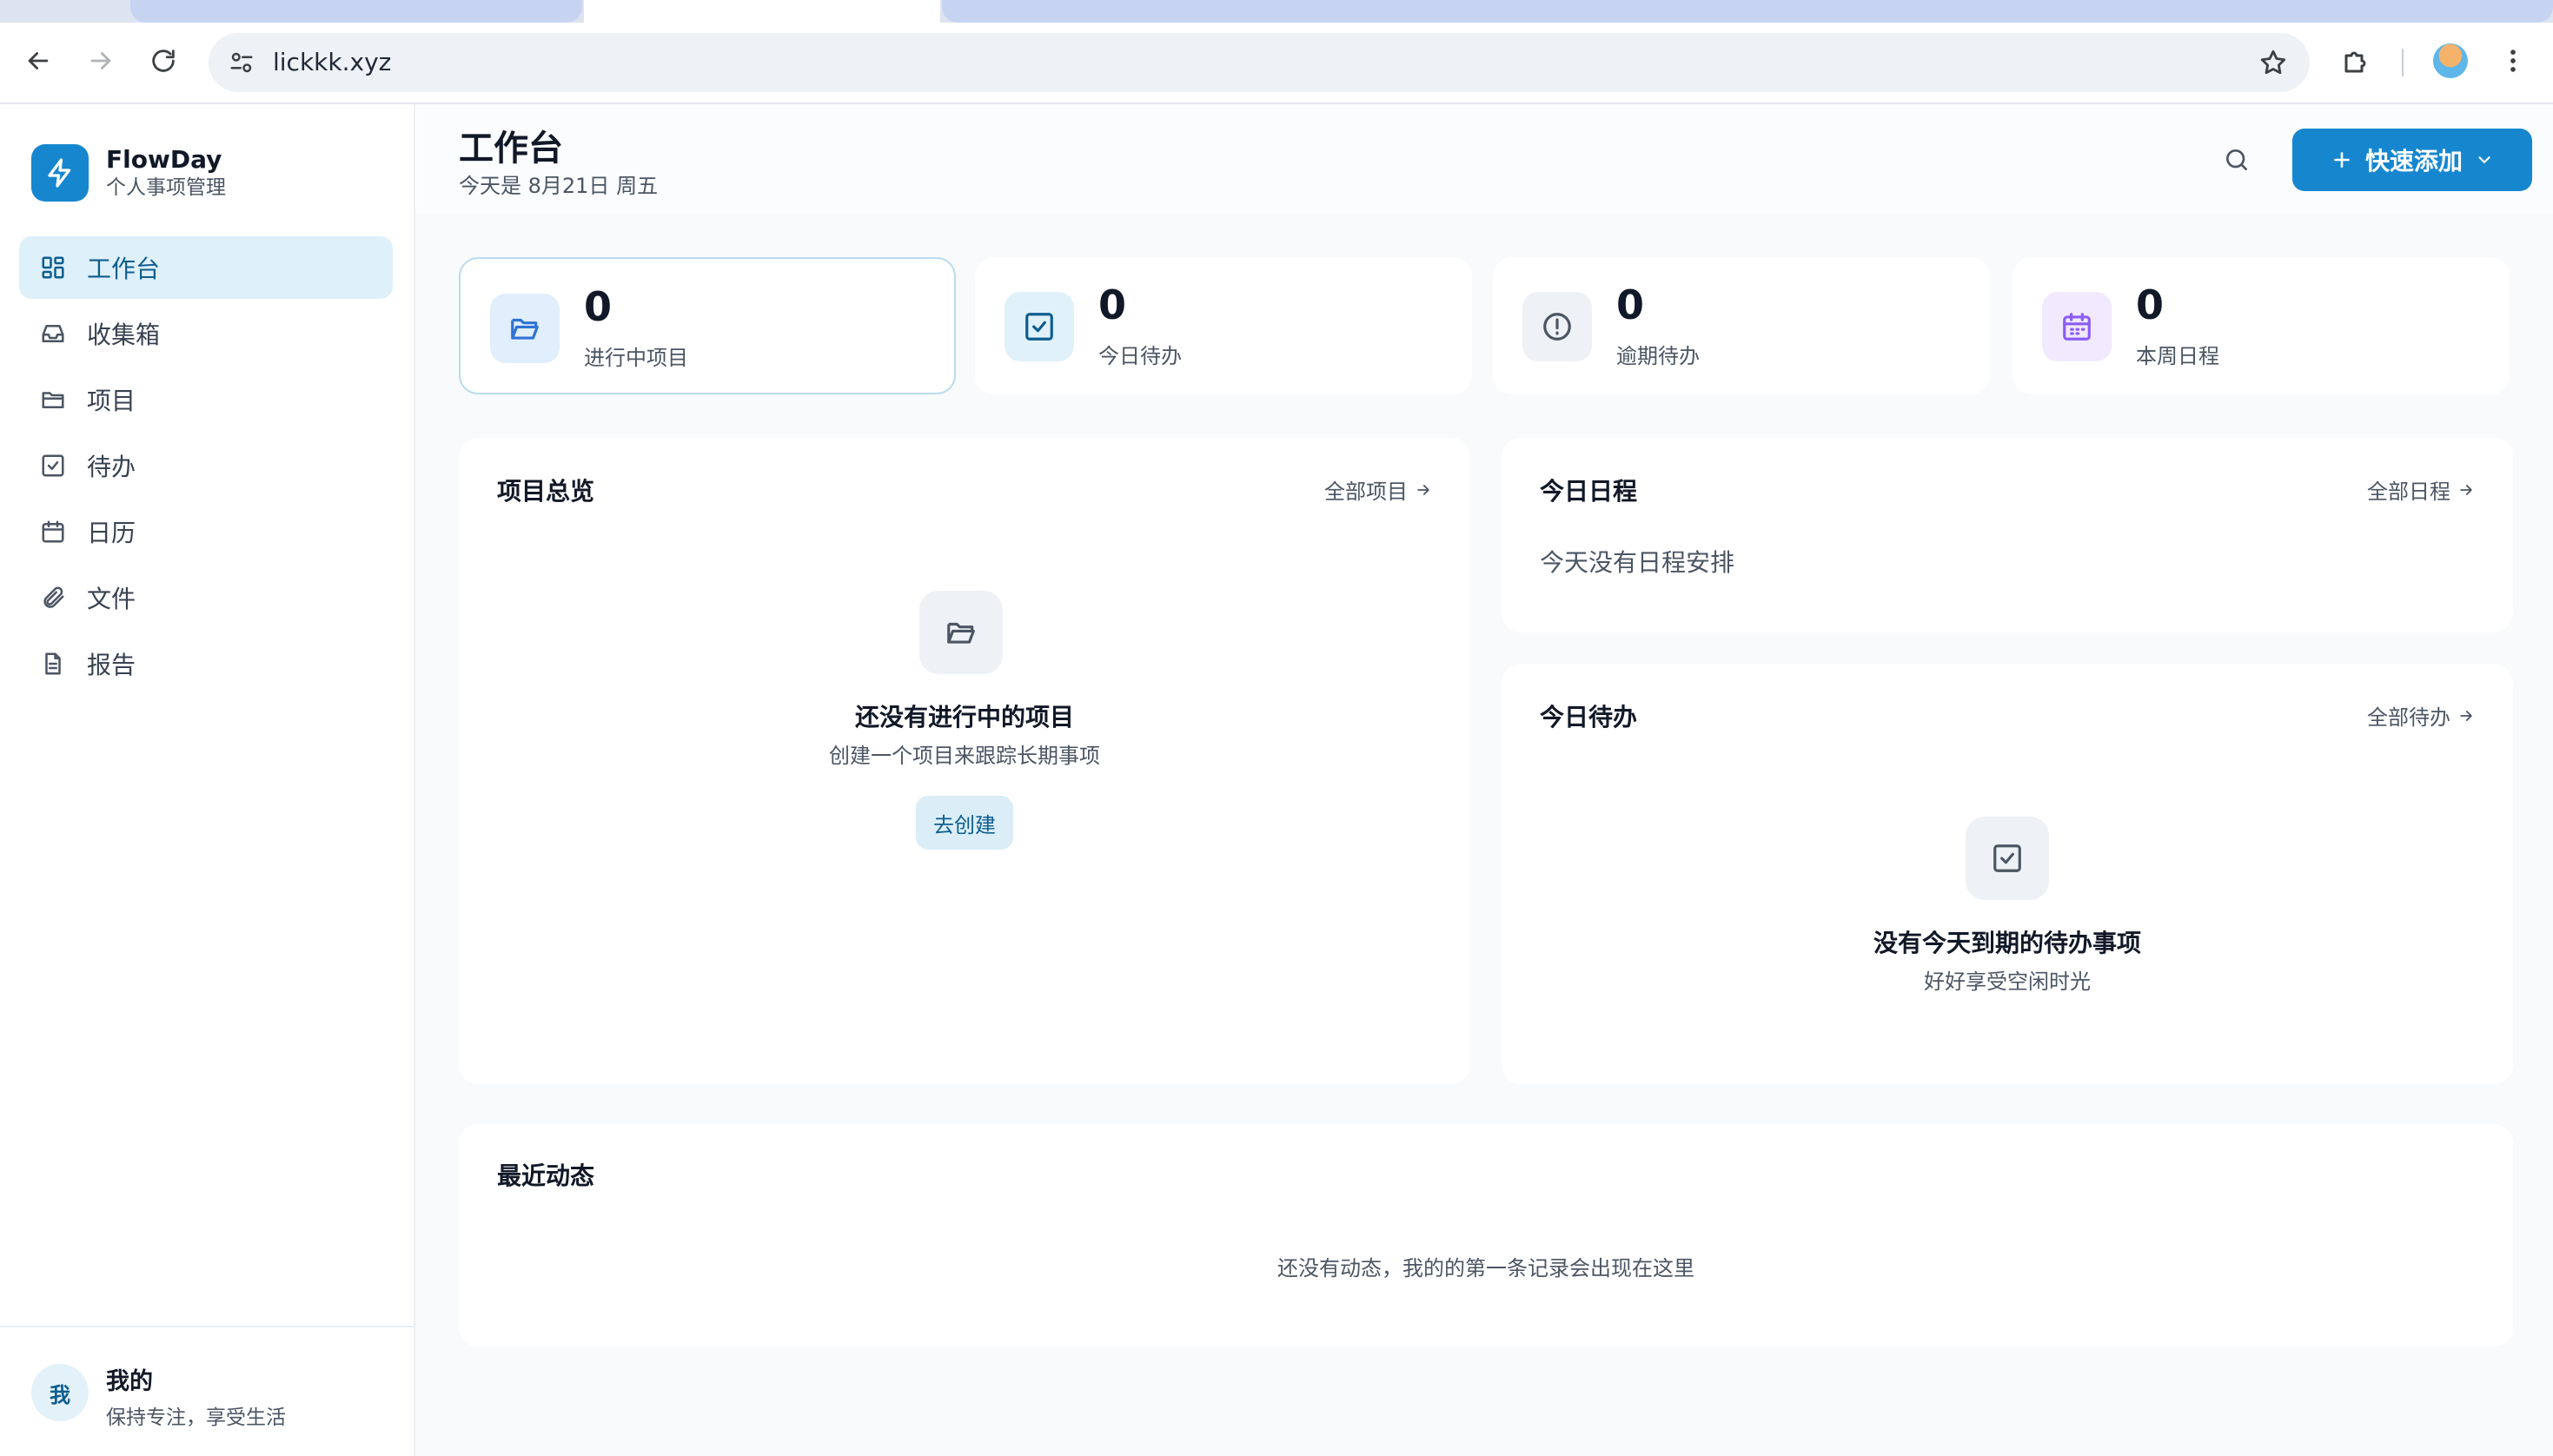  I want to click on bookmark-button, so click(2273, 62).